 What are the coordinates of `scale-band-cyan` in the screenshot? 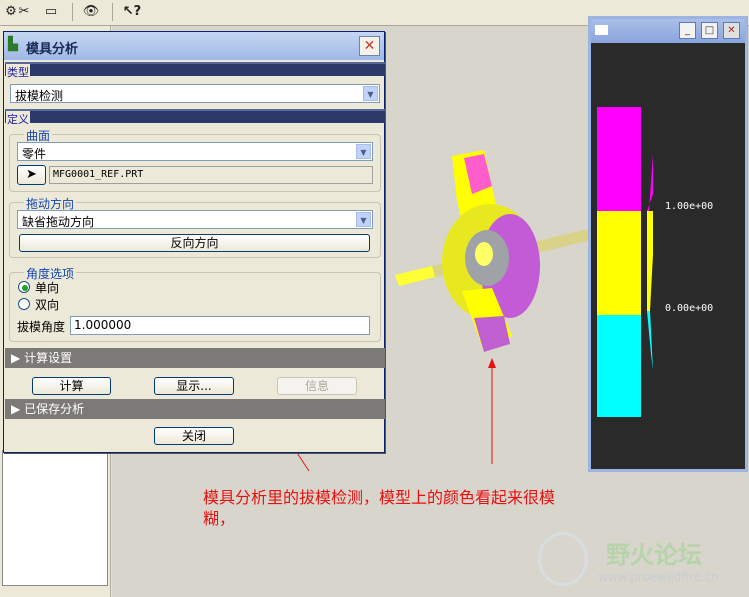 It's located at (619, 366).